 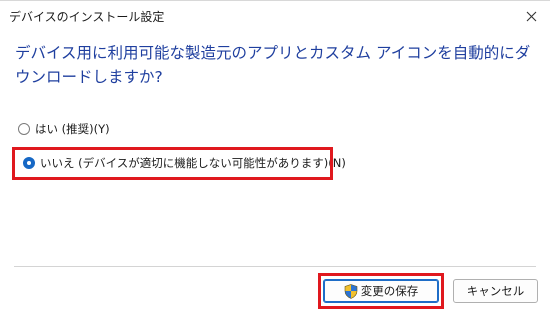 I want to click on save-changes-label: 変更の保存, so click(x=389, y=291).